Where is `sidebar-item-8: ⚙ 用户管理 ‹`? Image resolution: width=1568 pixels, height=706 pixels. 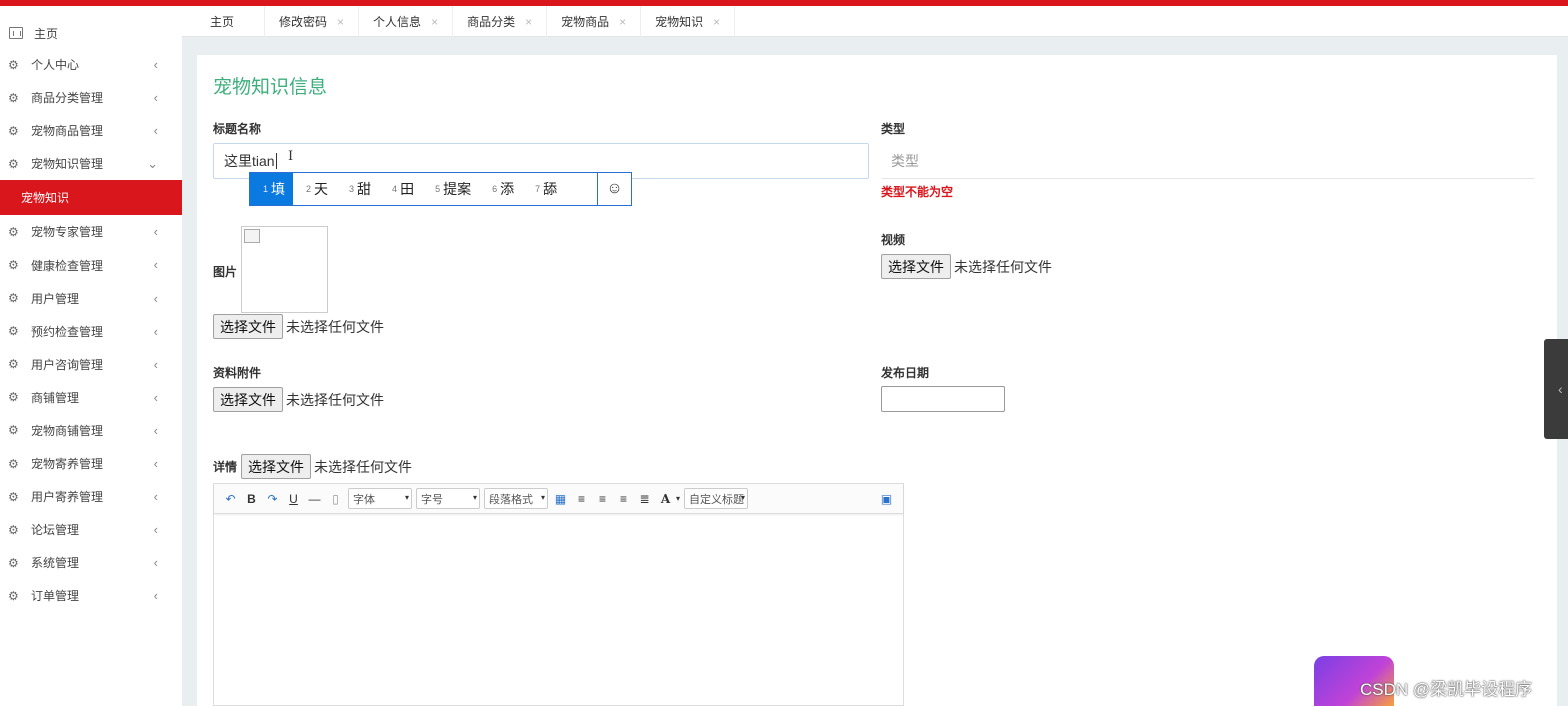
sidebar-item-8: ⚙ 用户管理 ‹ is located at coordinates (91, 298).